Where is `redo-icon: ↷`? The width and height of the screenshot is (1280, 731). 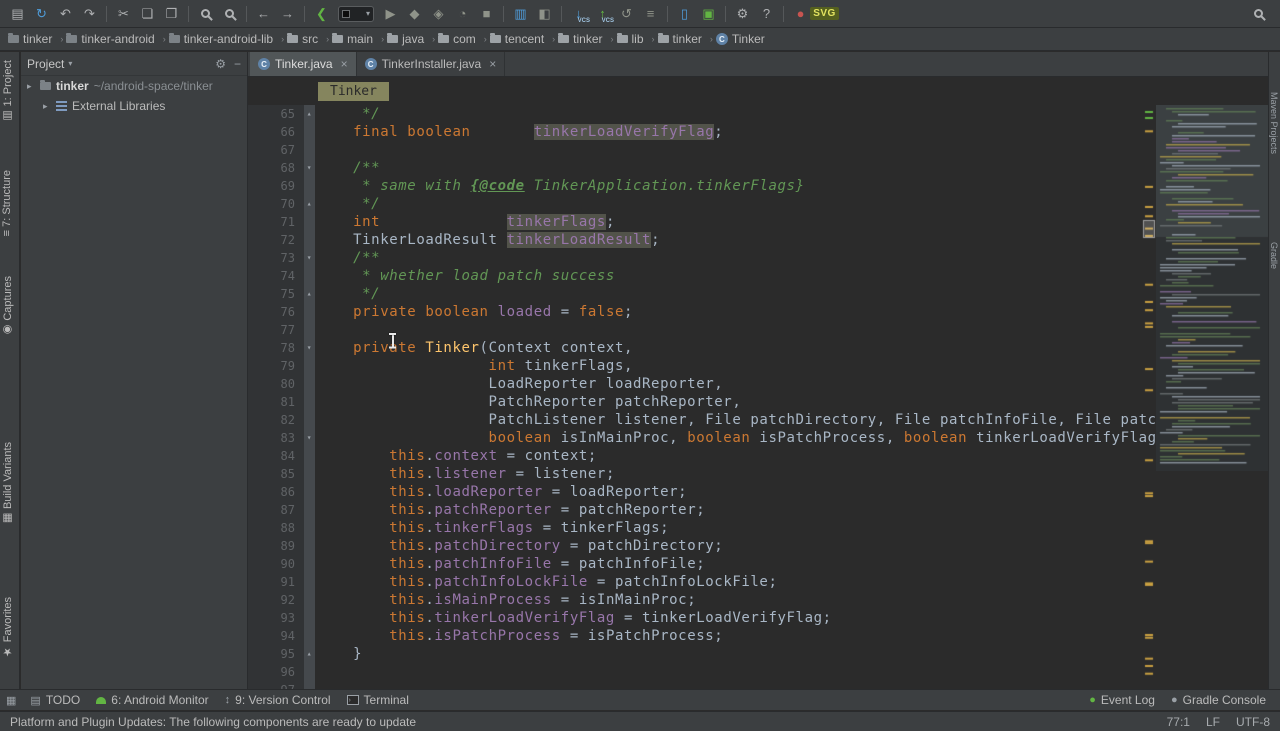 redo-icon: ↷ is located at coordinates (89, 14).